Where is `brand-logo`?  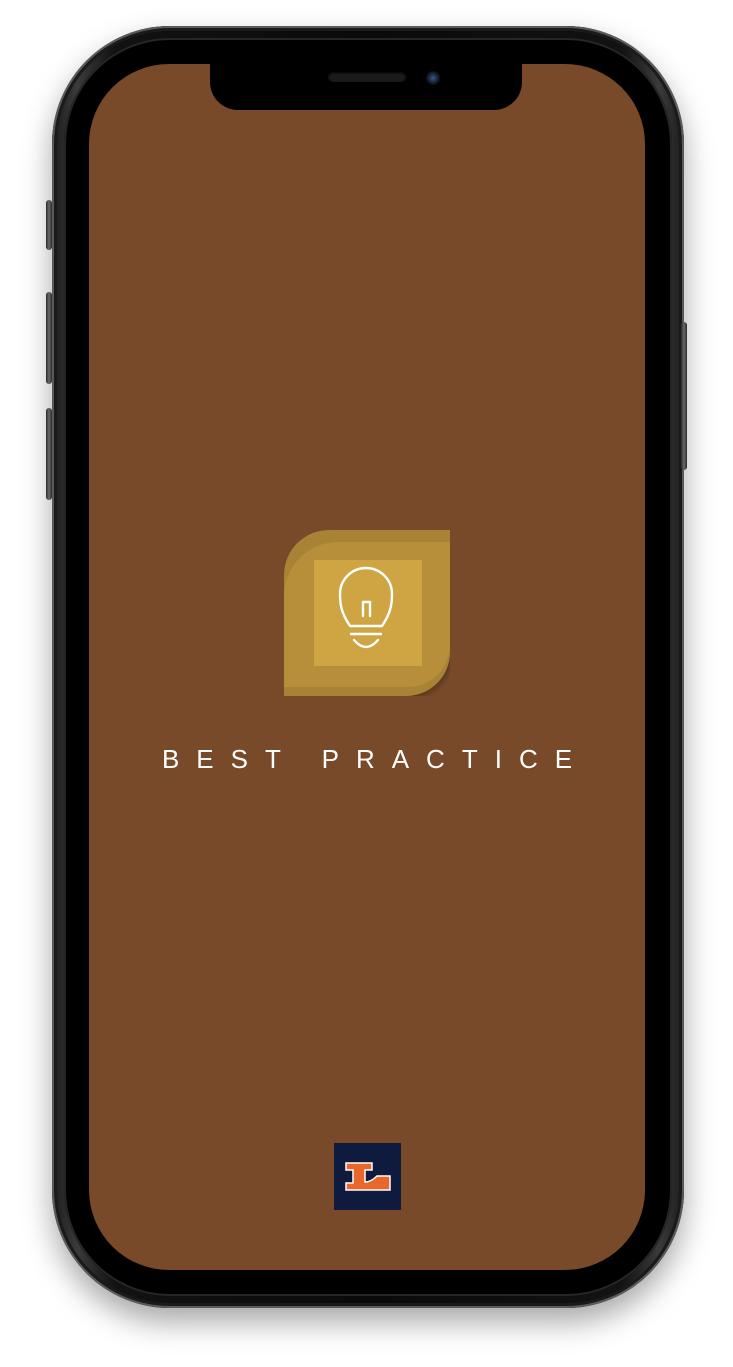 brand-logo is located at coordinates (367, 1176).